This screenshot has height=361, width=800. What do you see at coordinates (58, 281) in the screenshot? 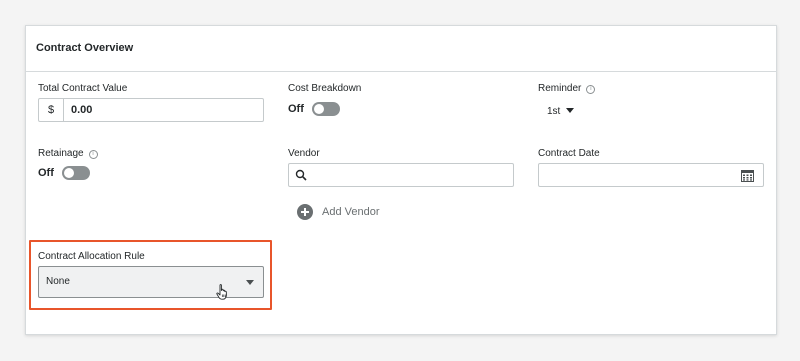
I see `contract-allocation-rule-value: None` at bounding box center [58, 281].